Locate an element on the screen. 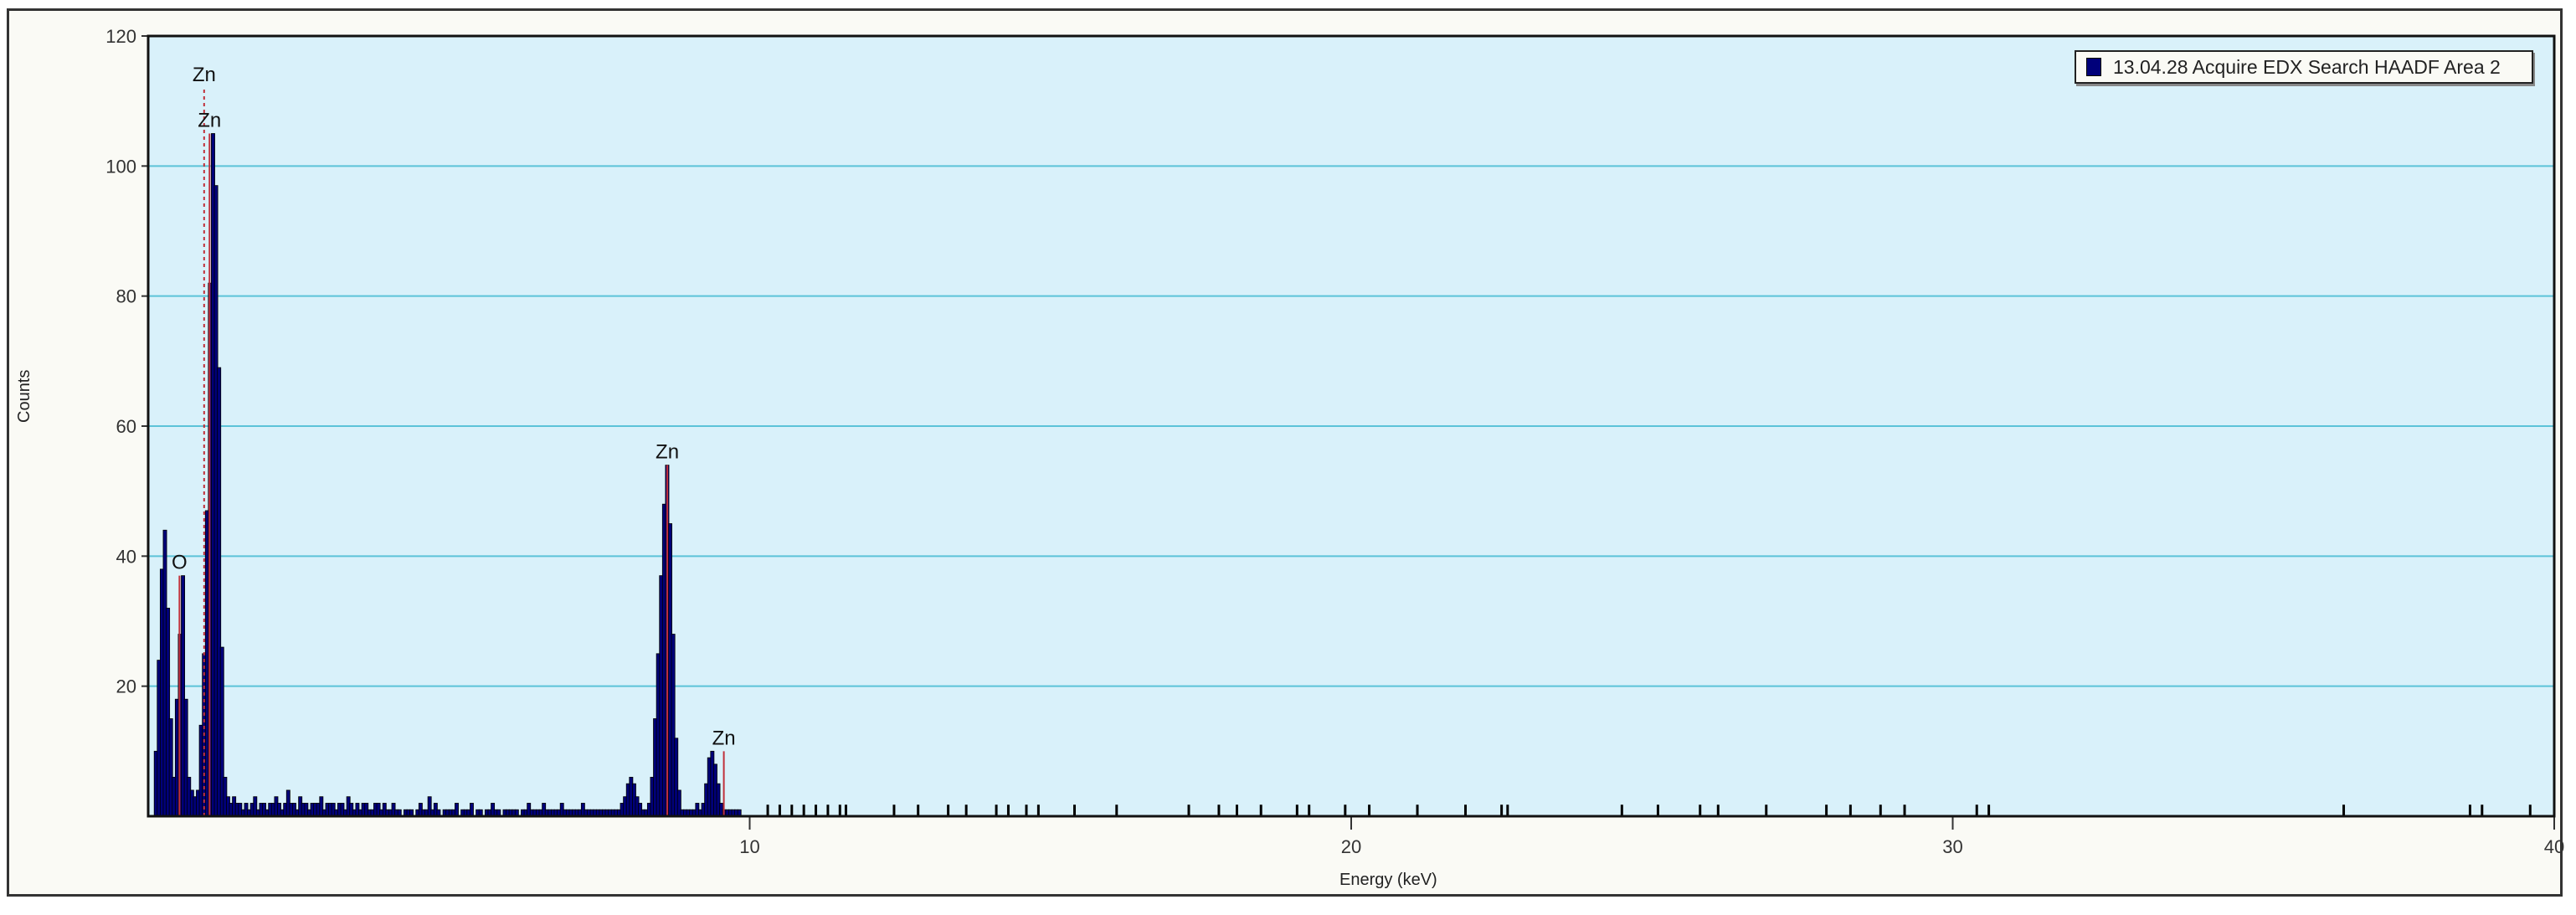 Image resolution: width=2576 pixels, height=915 pixels. y-tick-label: 80 is located at coordinates (126, 296).